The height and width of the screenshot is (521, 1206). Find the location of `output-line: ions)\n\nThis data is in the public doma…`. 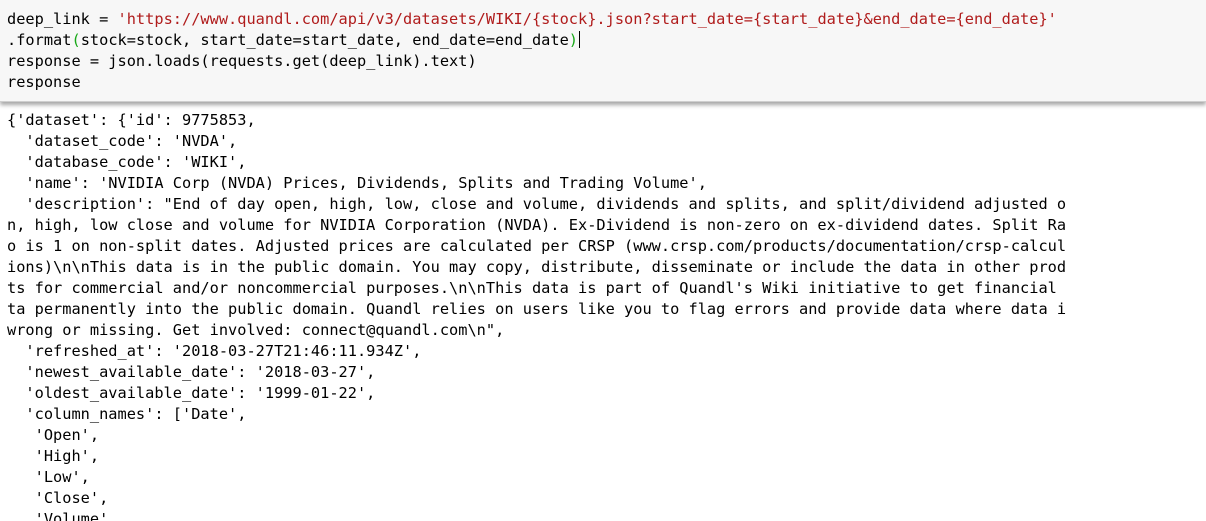

output-line: ions)\n\nThis data is in the public doma… is located at coordinates (537, 267).